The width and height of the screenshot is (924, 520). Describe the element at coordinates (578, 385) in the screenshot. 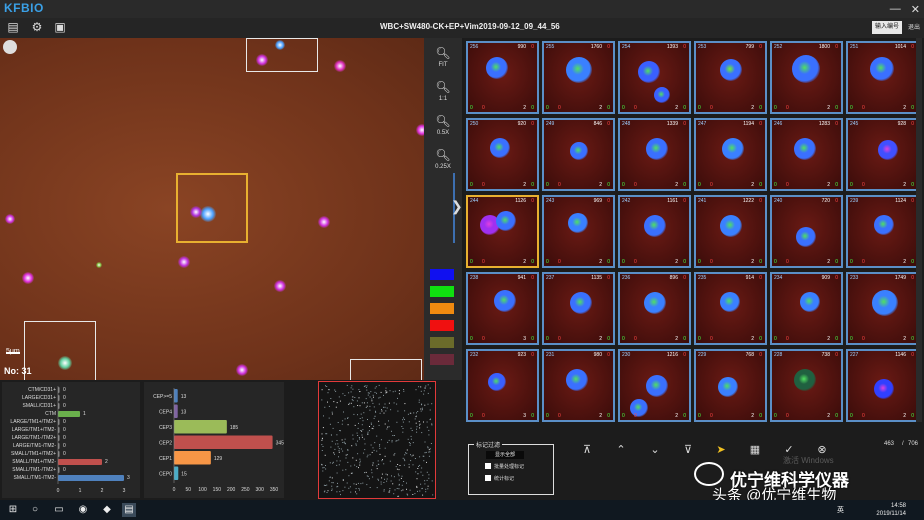

I see `thumbnail-card: 231 980 0 0 0 2 0` at that location.